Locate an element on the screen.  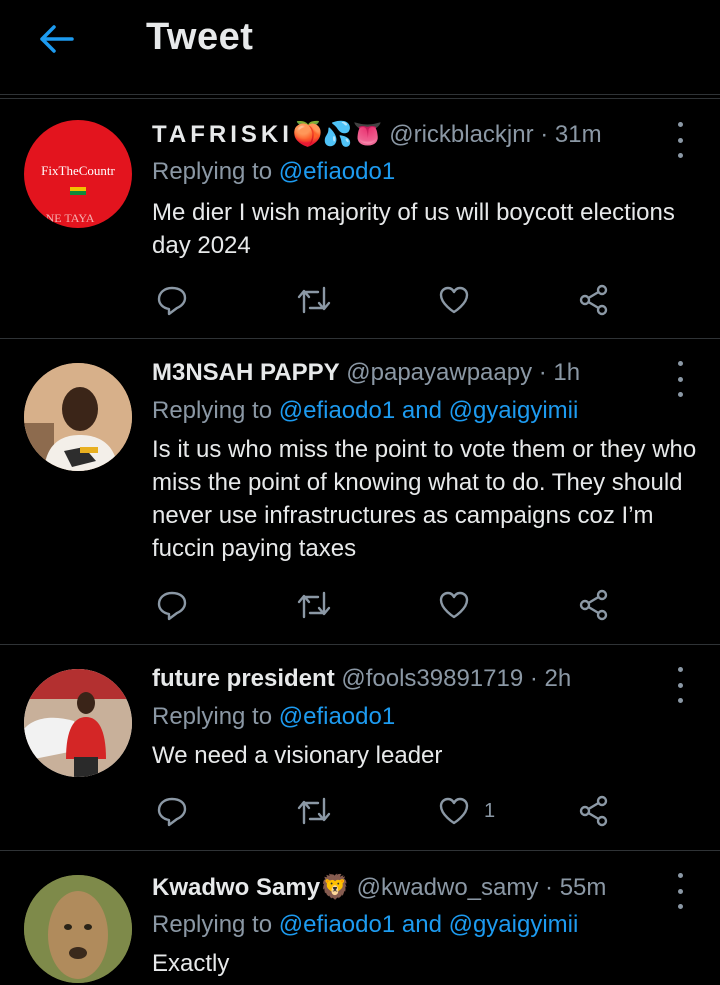
avatar-text-secondary: NE TAYA is located at coordinates (70, 218).